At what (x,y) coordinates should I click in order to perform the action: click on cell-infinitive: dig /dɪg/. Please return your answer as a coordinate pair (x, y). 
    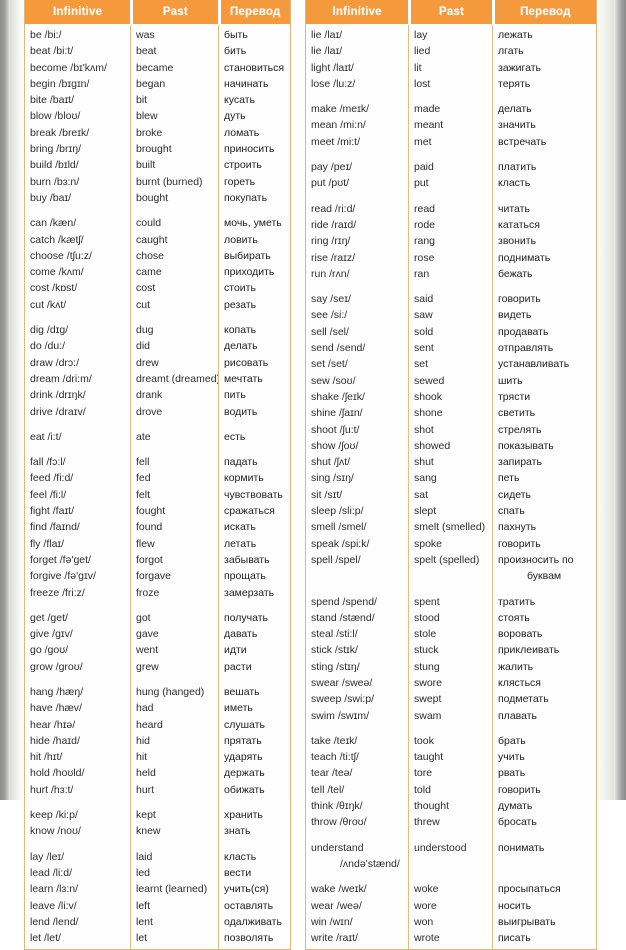
    Looking at the image, I should click on (49, 330).